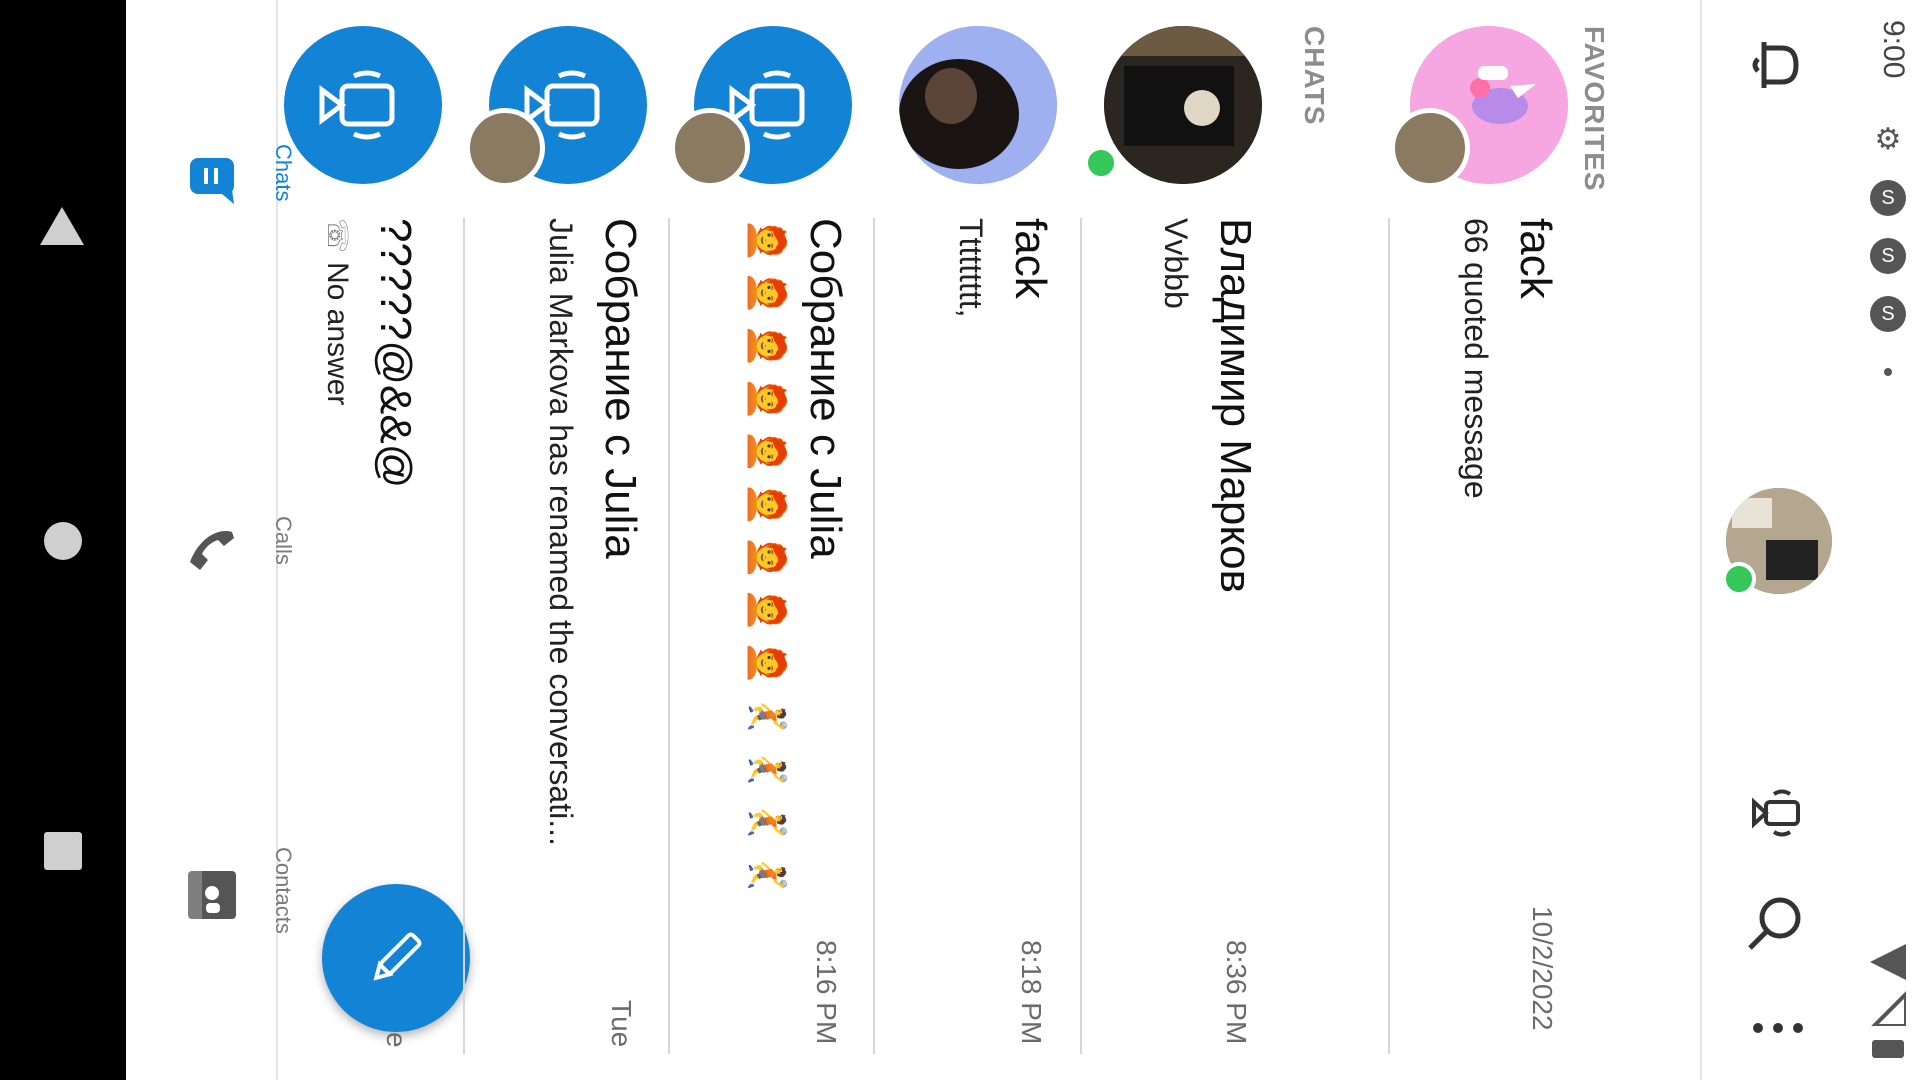 This screenshot has height=1080, width=1920. What do you see at coordinates (972, 540) in the screenshot?
I see `list-item: fack Ttttttttt, 8:18 PM` at bounding box center [972, 540].